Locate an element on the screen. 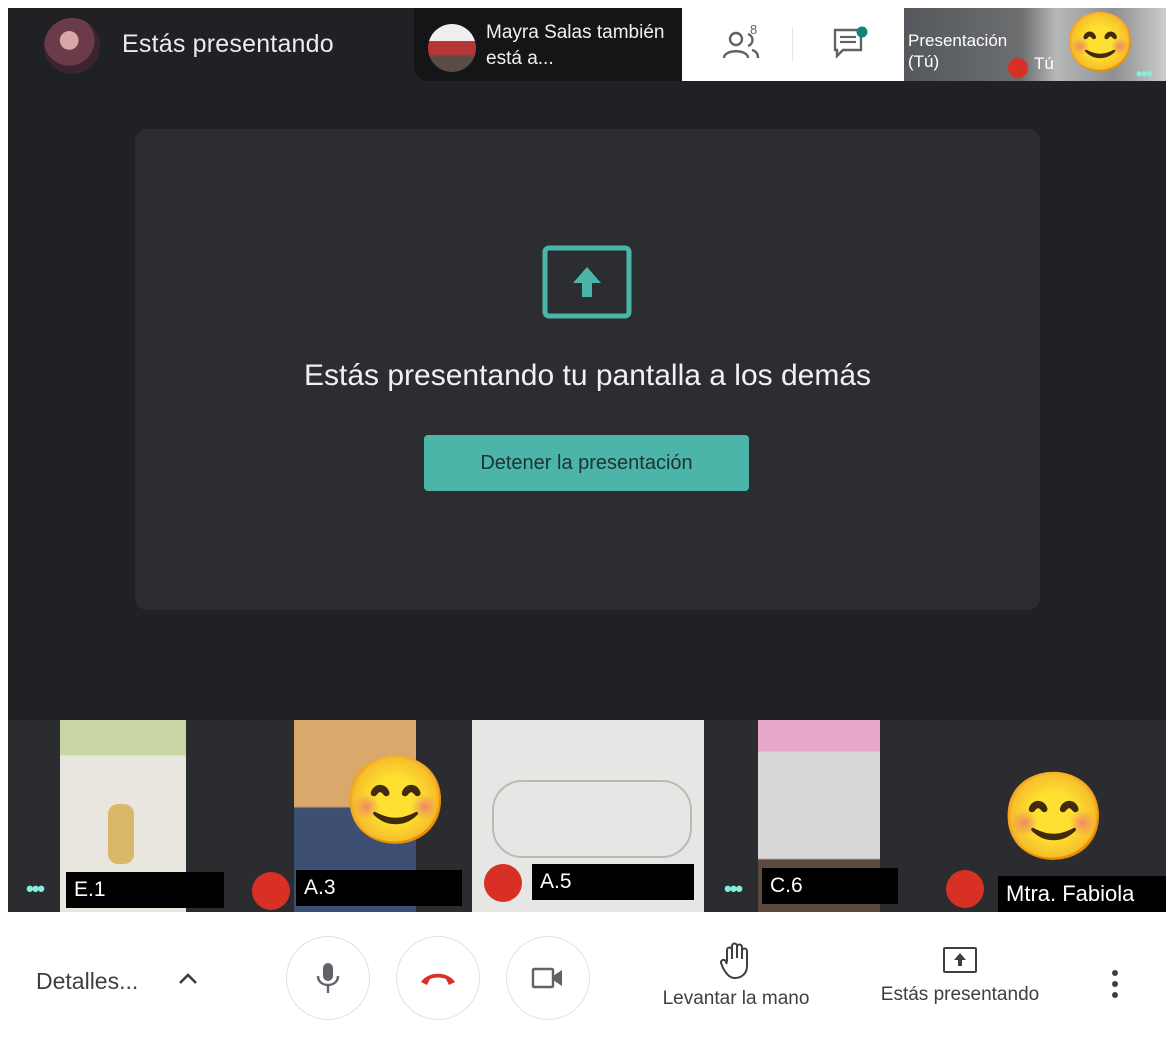 The image size is (1172, 1040). self-you-label: Tú is located at coordinates (1044, 63).